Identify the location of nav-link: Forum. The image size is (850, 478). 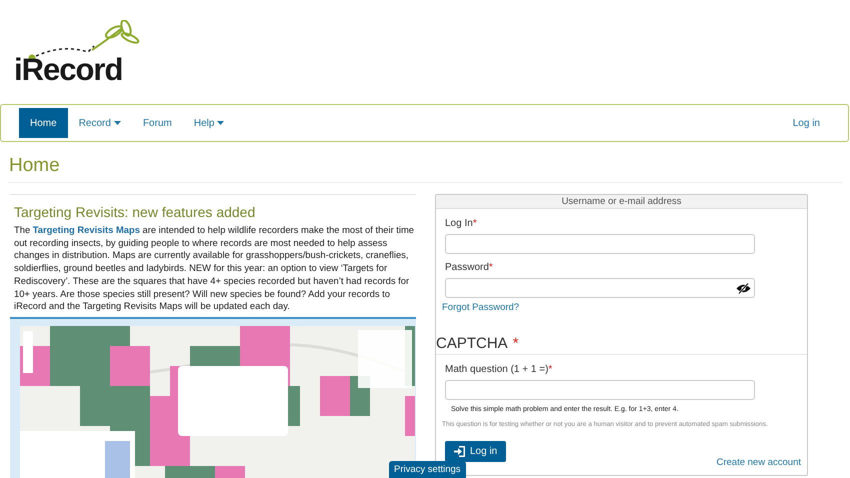
(157, 123).